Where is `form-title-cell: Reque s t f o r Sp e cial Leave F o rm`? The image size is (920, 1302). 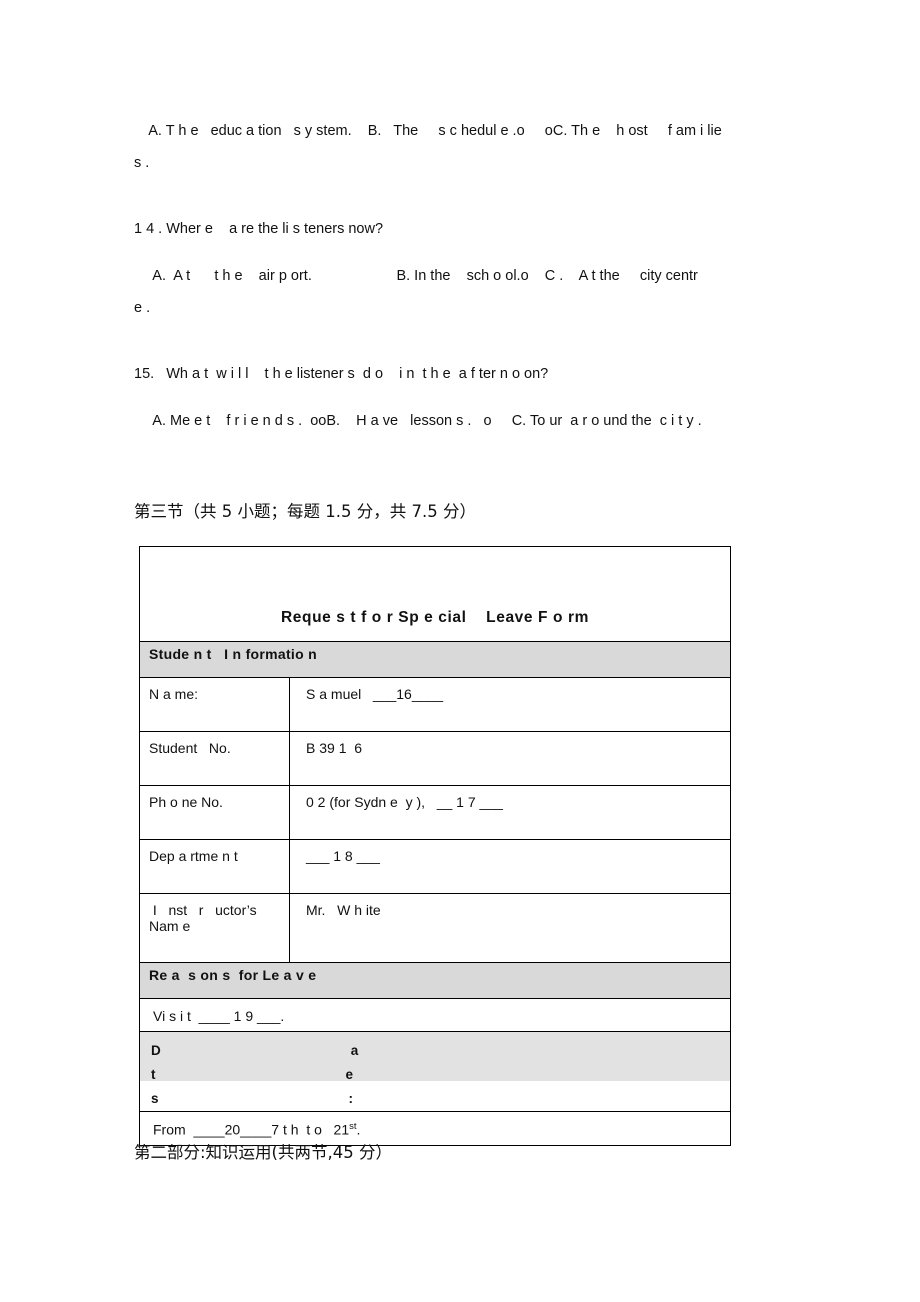 form-title-cell: Reque s t f o r Sp e cial Leave F o rm is located at coordinates (435, 594).